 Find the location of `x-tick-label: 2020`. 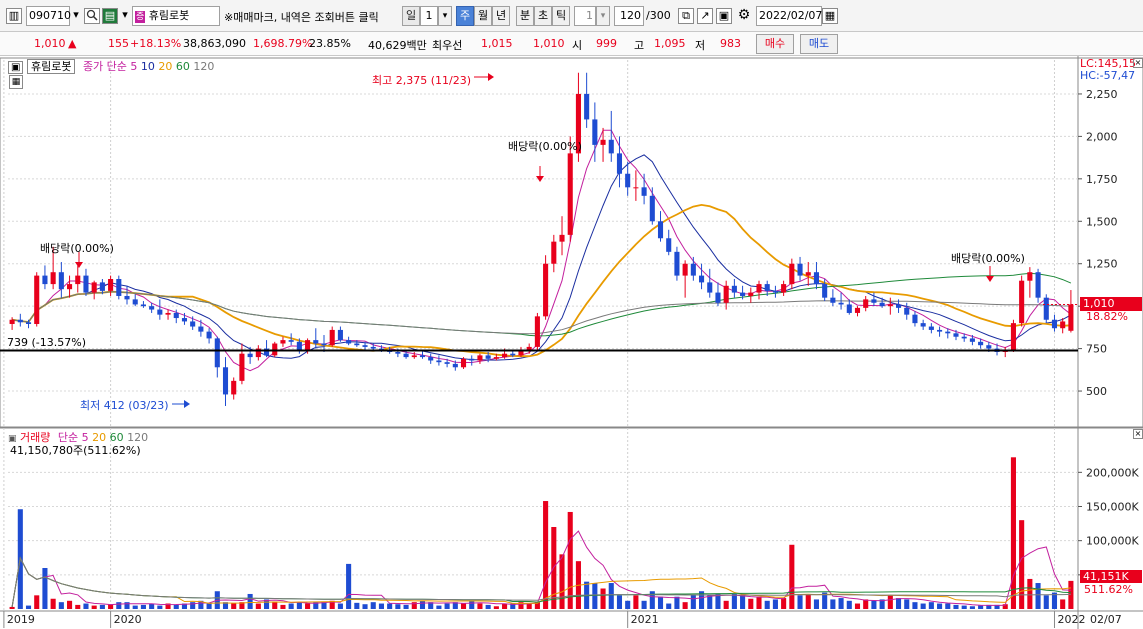

x-tick-label: 2020 is located at coordinates (128, 619).